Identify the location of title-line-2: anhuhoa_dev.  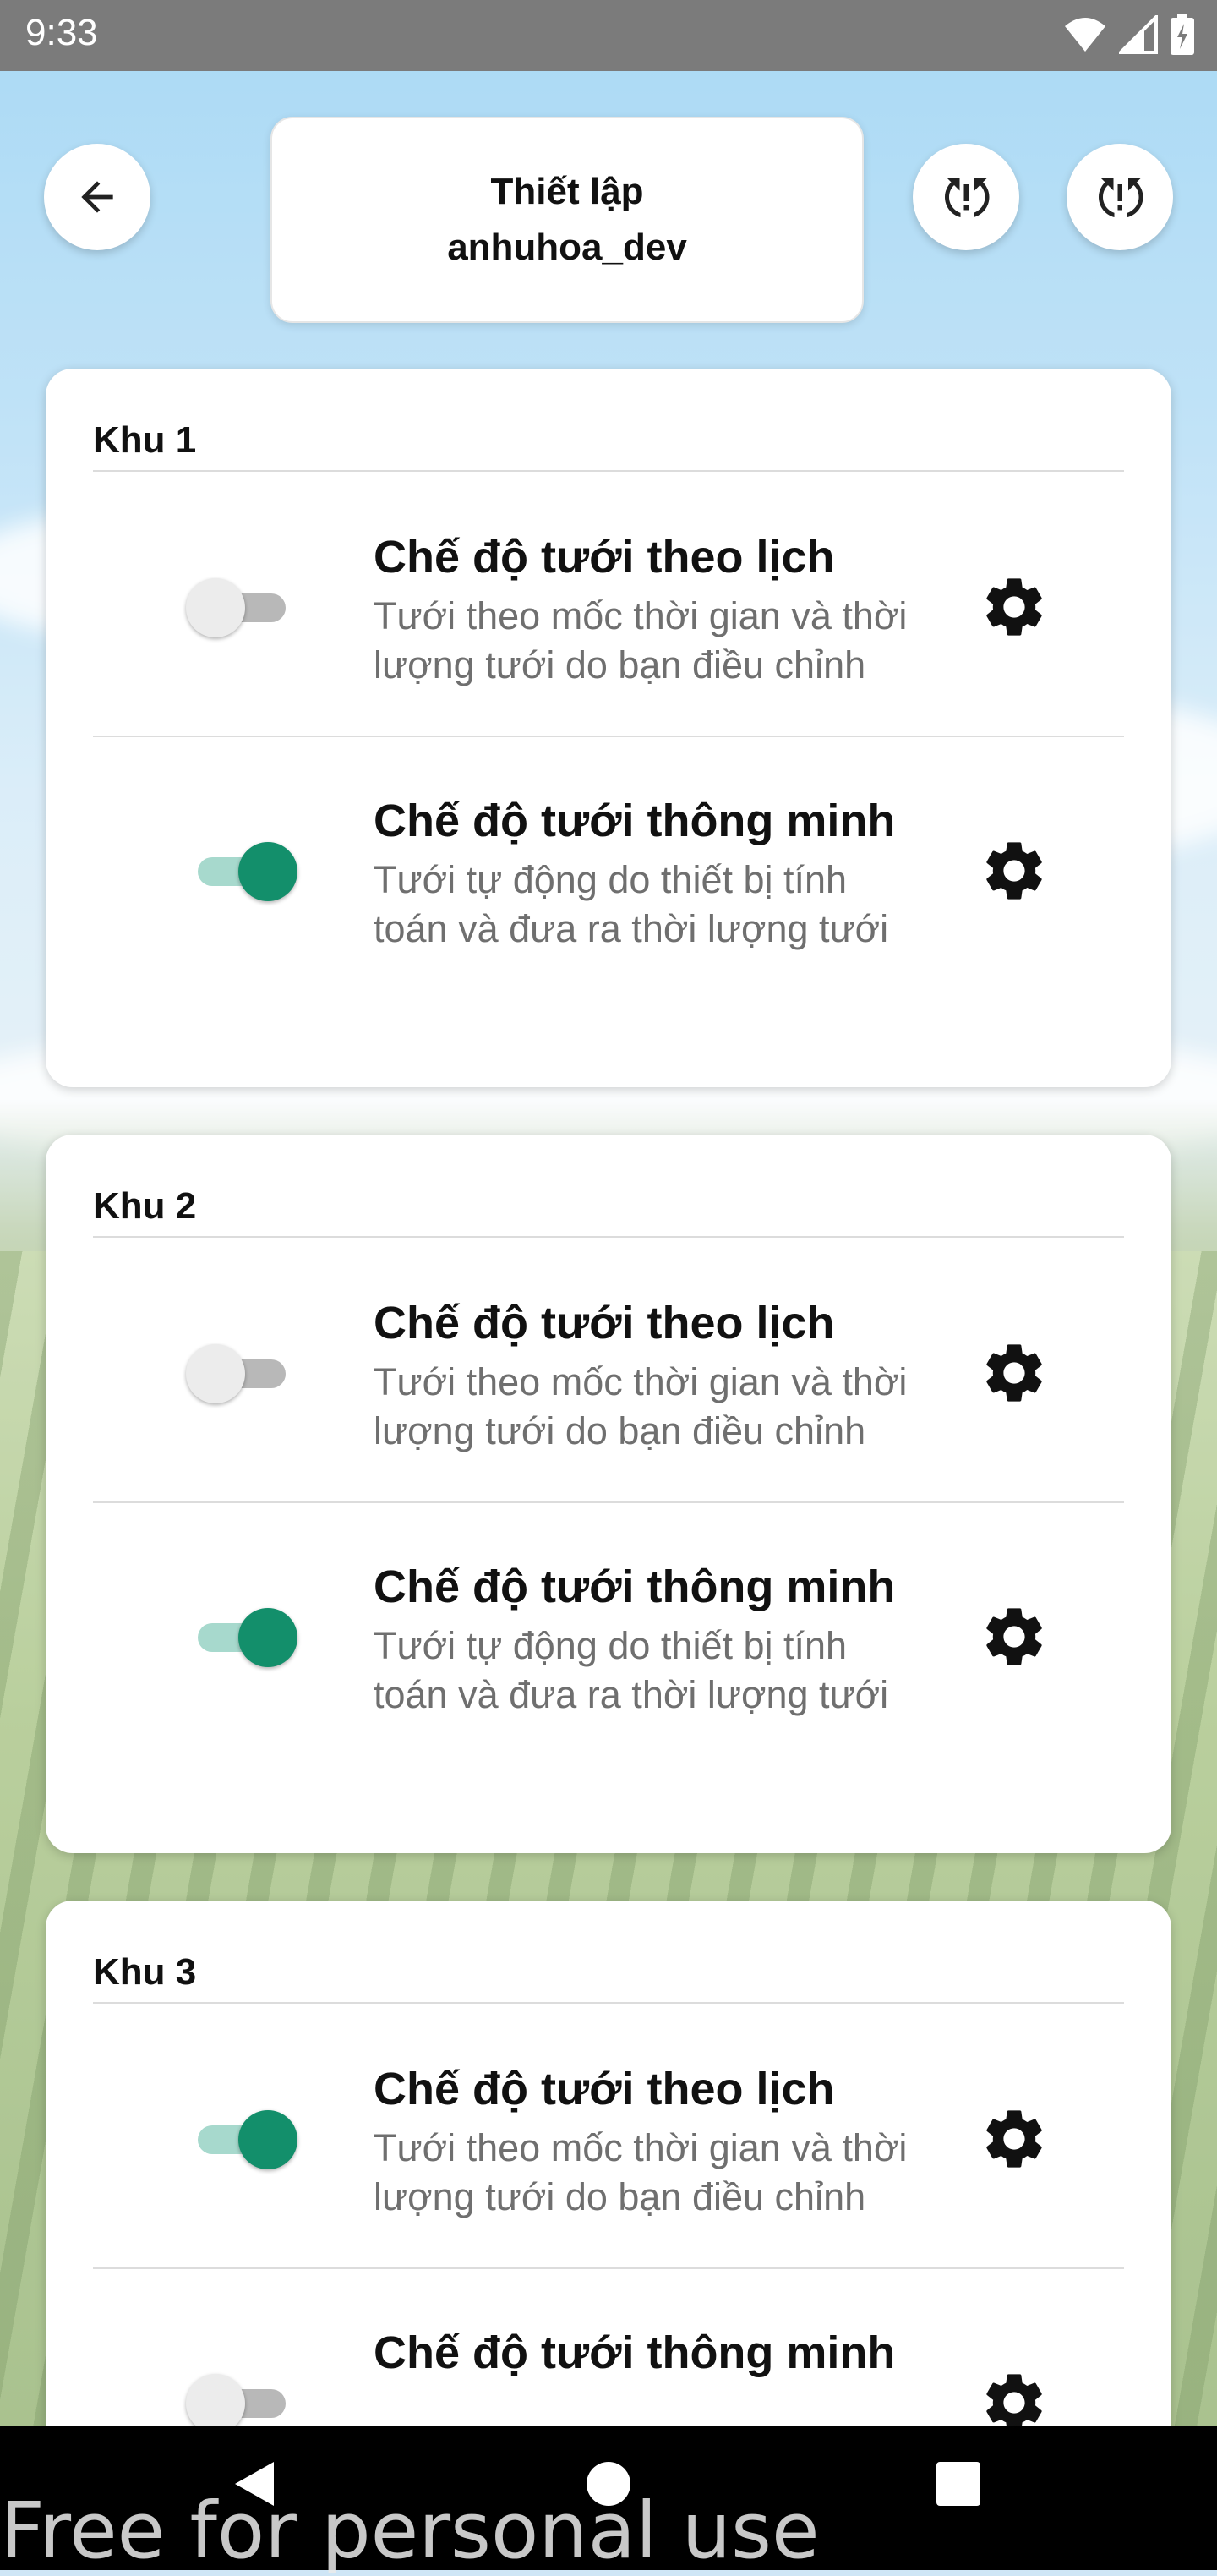
(567, 247).